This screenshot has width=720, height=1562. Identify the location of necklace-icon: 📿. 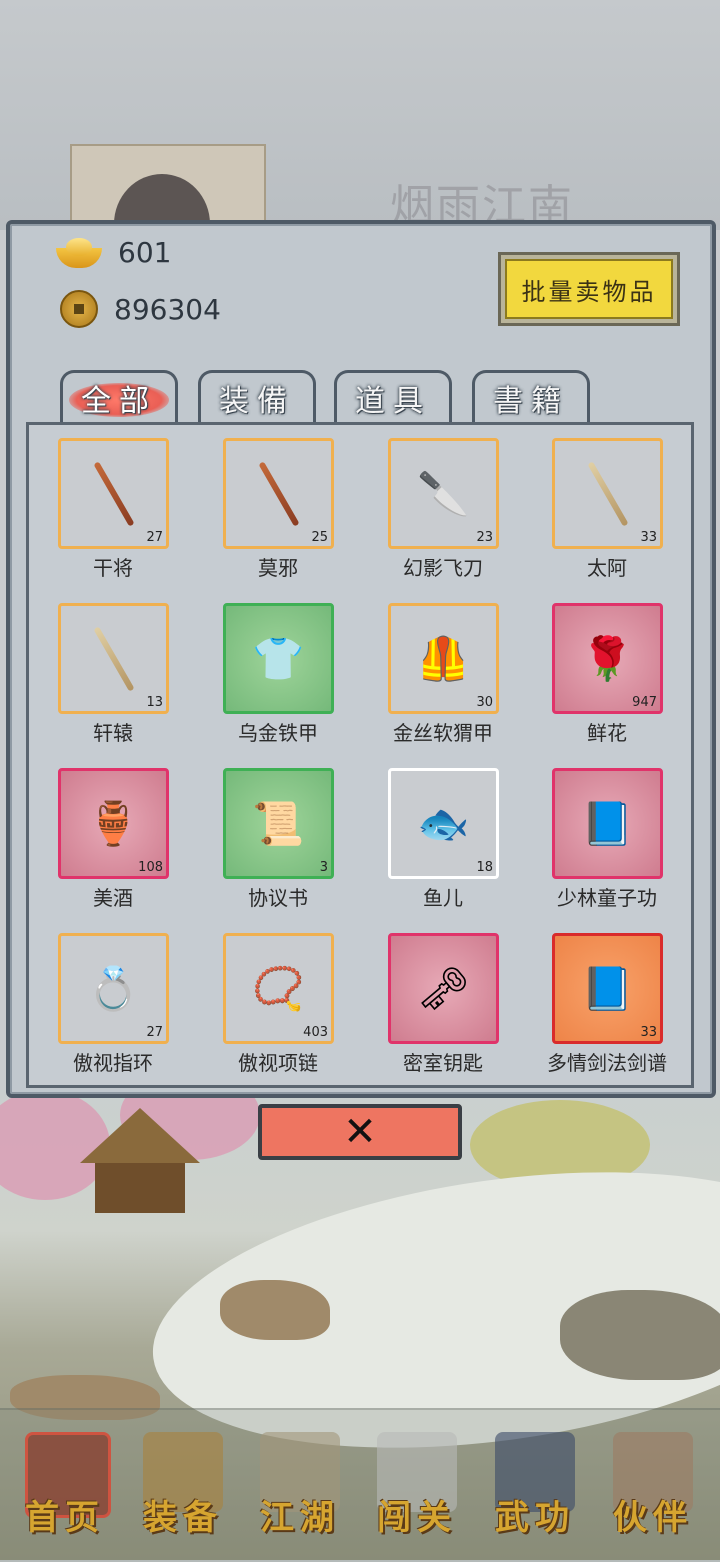
(278, 988).